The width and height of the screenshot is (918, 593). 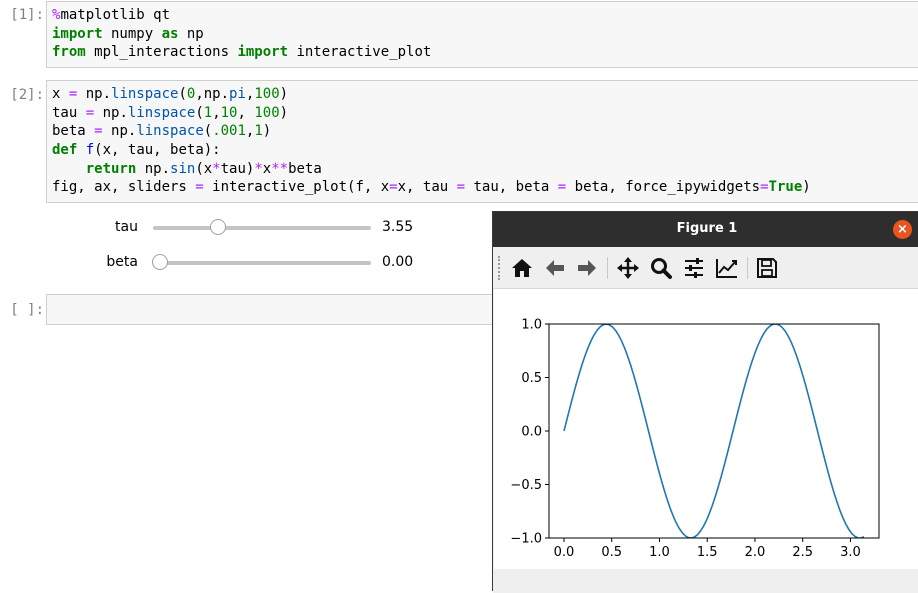 I want to click on code-line: x = np.linspace(0,np.pi,100), so click(x=485, y=94).